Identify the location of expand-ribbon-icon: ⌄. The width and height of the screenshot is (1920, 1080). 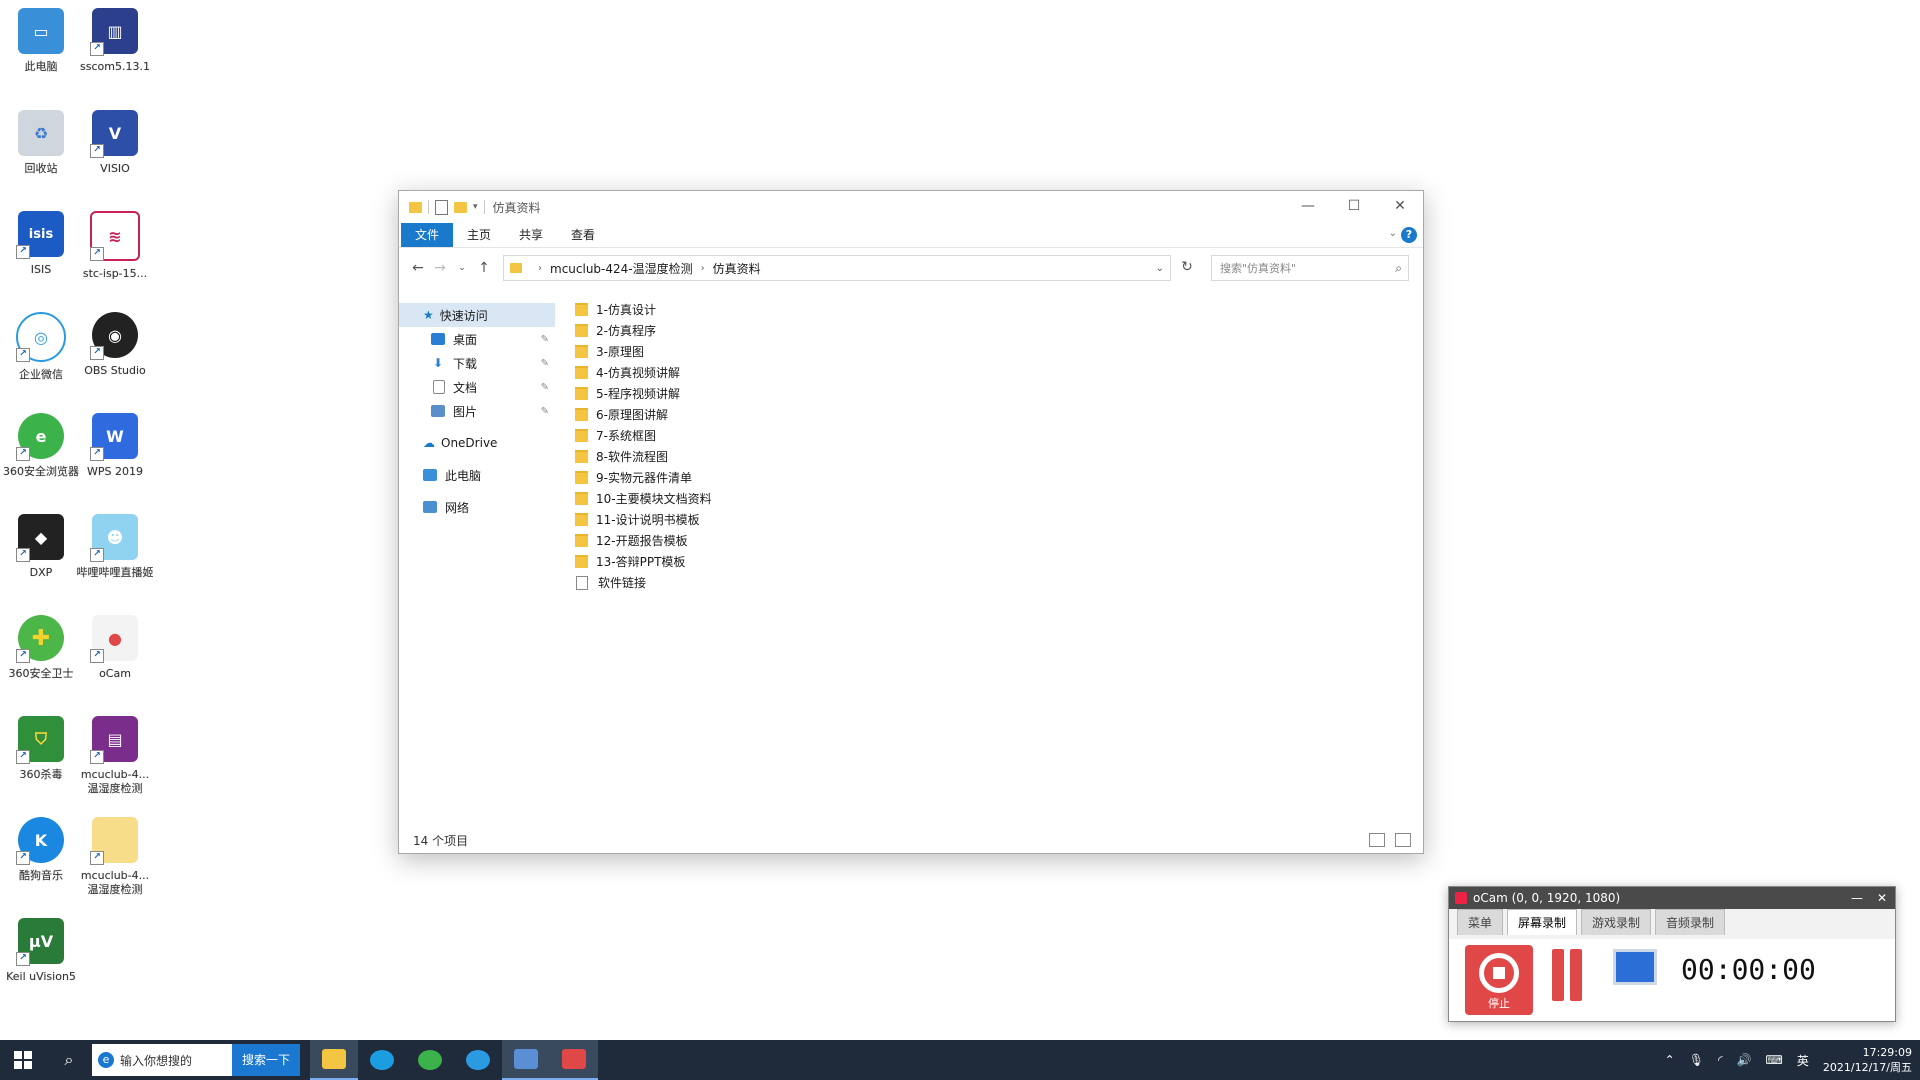
(1393, 233).